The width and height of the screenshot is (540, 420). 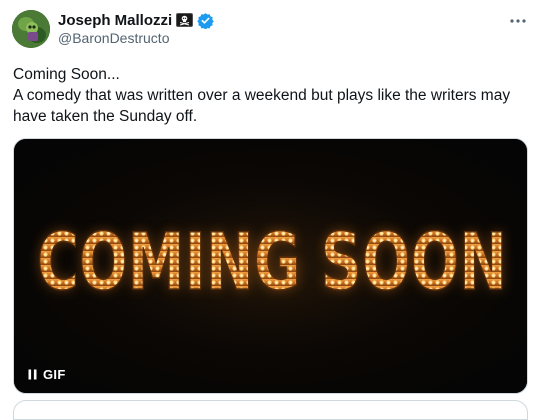 What do you see at coordinates (31, 29) in the screenshot?
I see `avatar` at bounding box center [31, 29].